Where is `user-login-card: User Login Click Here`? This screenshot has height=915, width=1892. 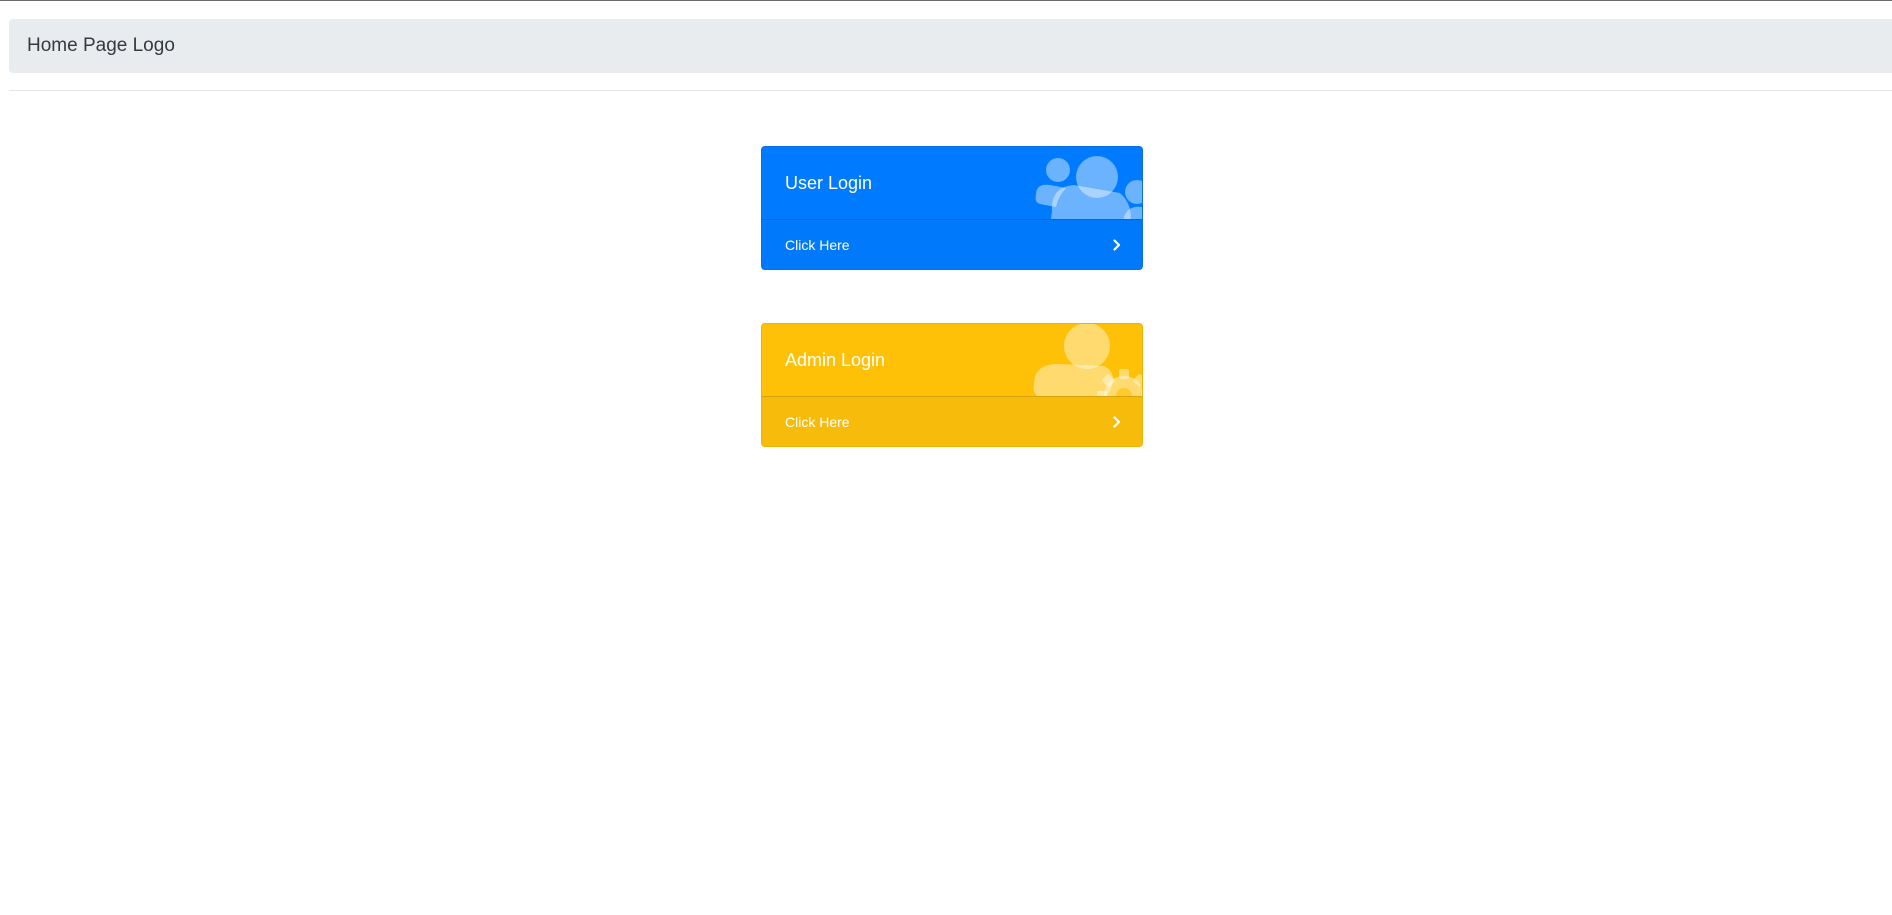
user-login-card: User Login Click Here is located at coordinates (952, 208).